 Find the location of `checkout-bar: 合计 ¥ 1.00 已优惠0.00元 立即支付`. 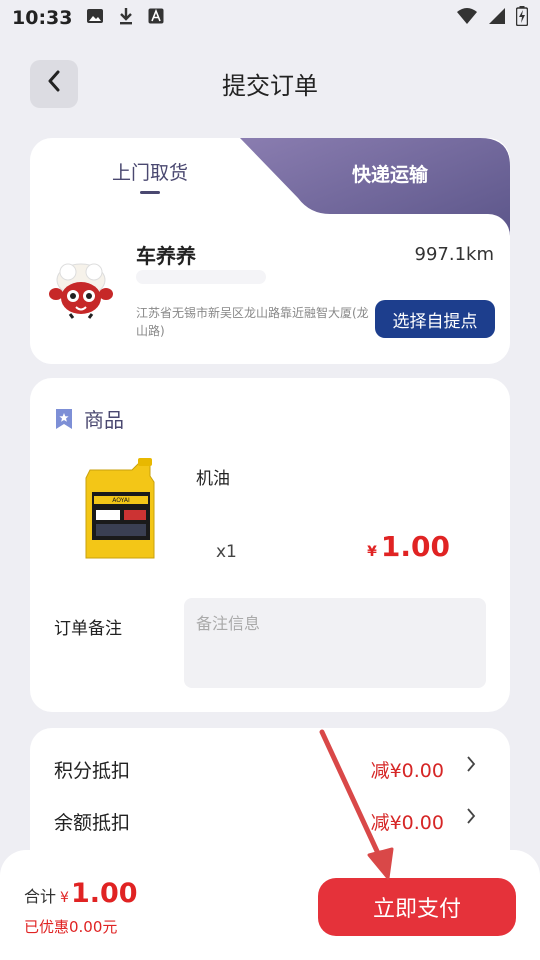

checkout-bar: 合计 ¥ 1.00 已优惠0.00元 立即支付 is located at coordinates (270, 905).